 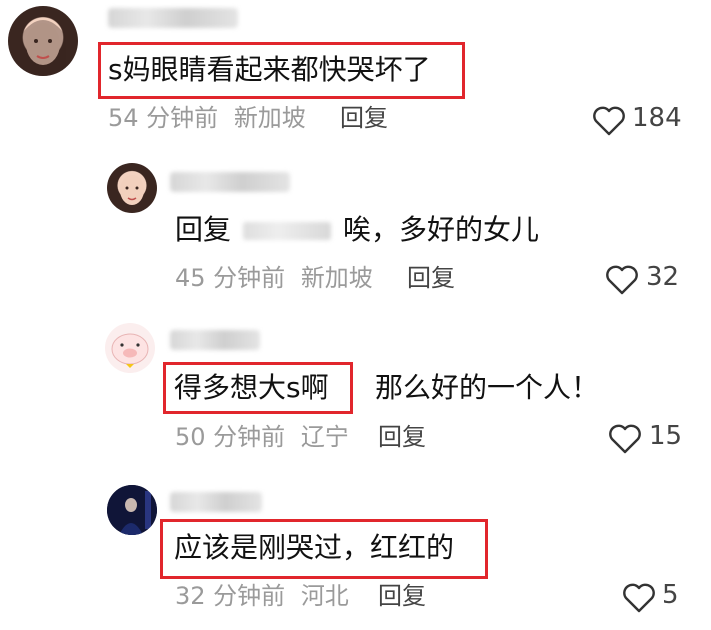 I want to click on like-count: 15, so click(x=666, y=436).